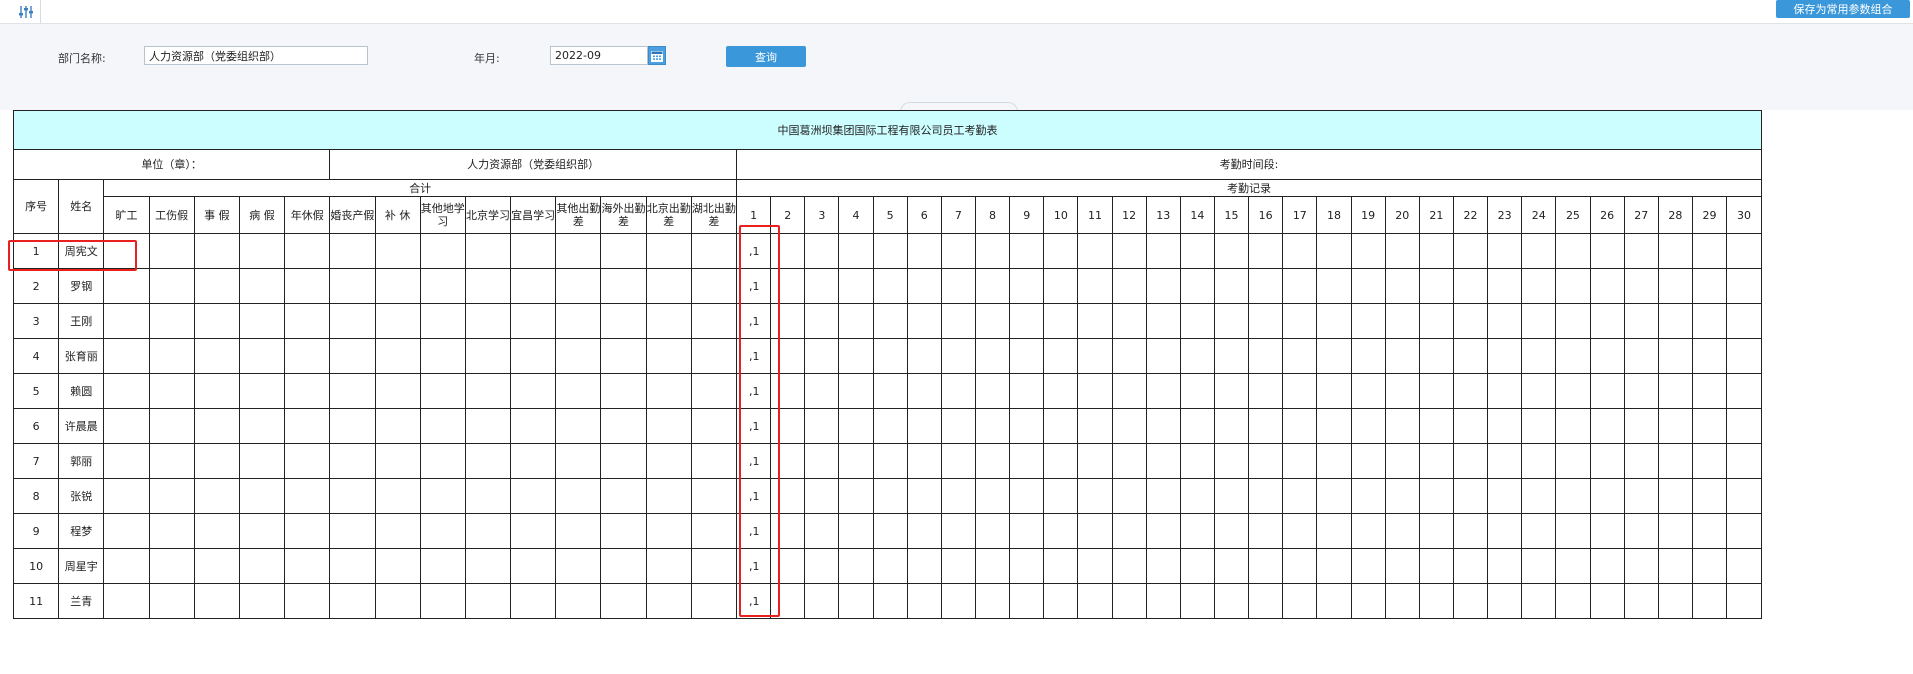  Describe the element at coordinates (533, 215) in the screenshot. I see `leave-column-header: 宜昌学习` at that location.